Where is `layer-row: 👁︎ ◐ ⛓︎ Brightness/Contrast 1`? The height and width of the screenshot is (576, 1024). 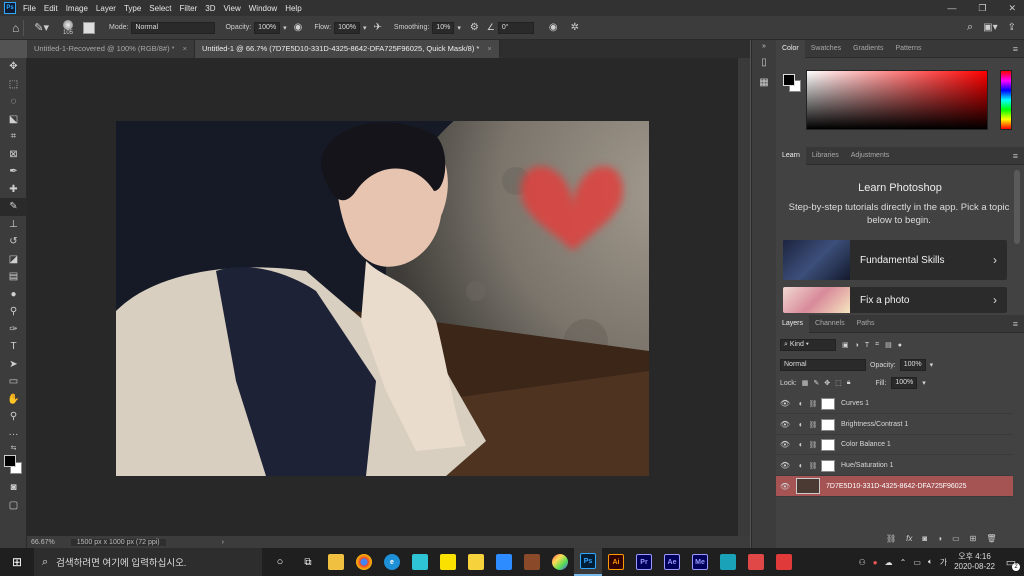
layer-row: 👁︎ ◐ ⛓︎ Brightness/Contrast 1 is located at coordinates (894, 425).